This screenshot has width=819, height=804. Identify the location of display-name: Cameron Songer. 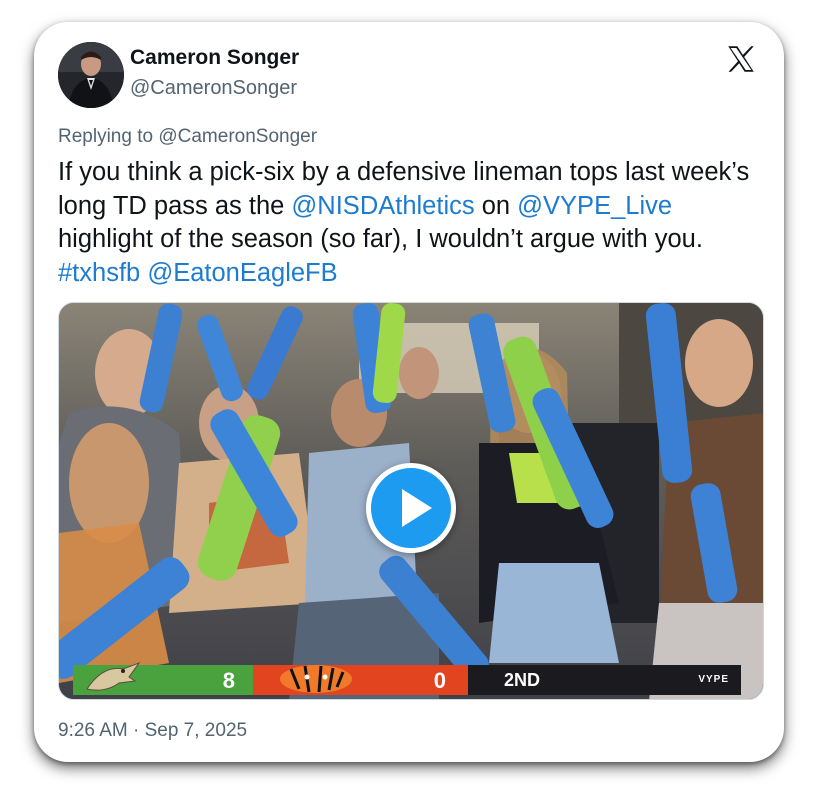
(214, 58).